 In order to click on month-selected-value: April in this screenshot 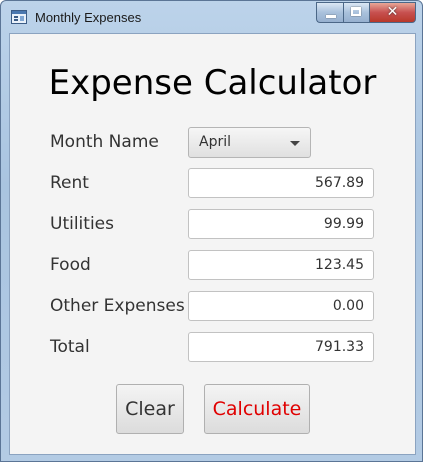, I will do `click(215, 142)`.